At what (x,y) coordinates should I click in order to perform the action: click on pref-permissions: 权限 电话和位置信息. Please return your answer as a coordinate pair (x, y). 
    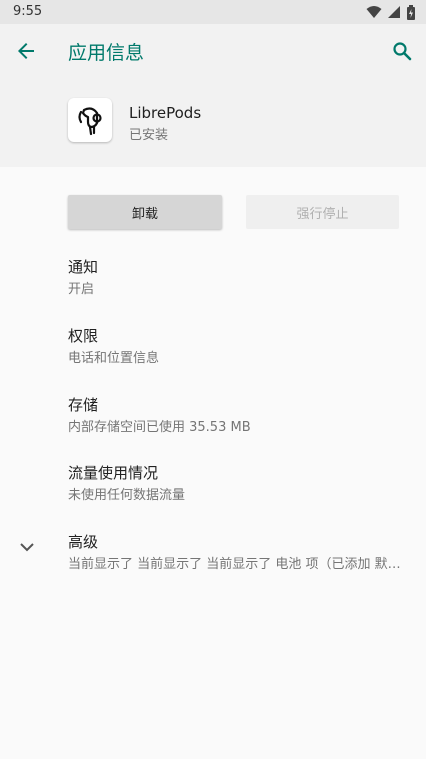
    Looking at the image, I should click on (213, 359).